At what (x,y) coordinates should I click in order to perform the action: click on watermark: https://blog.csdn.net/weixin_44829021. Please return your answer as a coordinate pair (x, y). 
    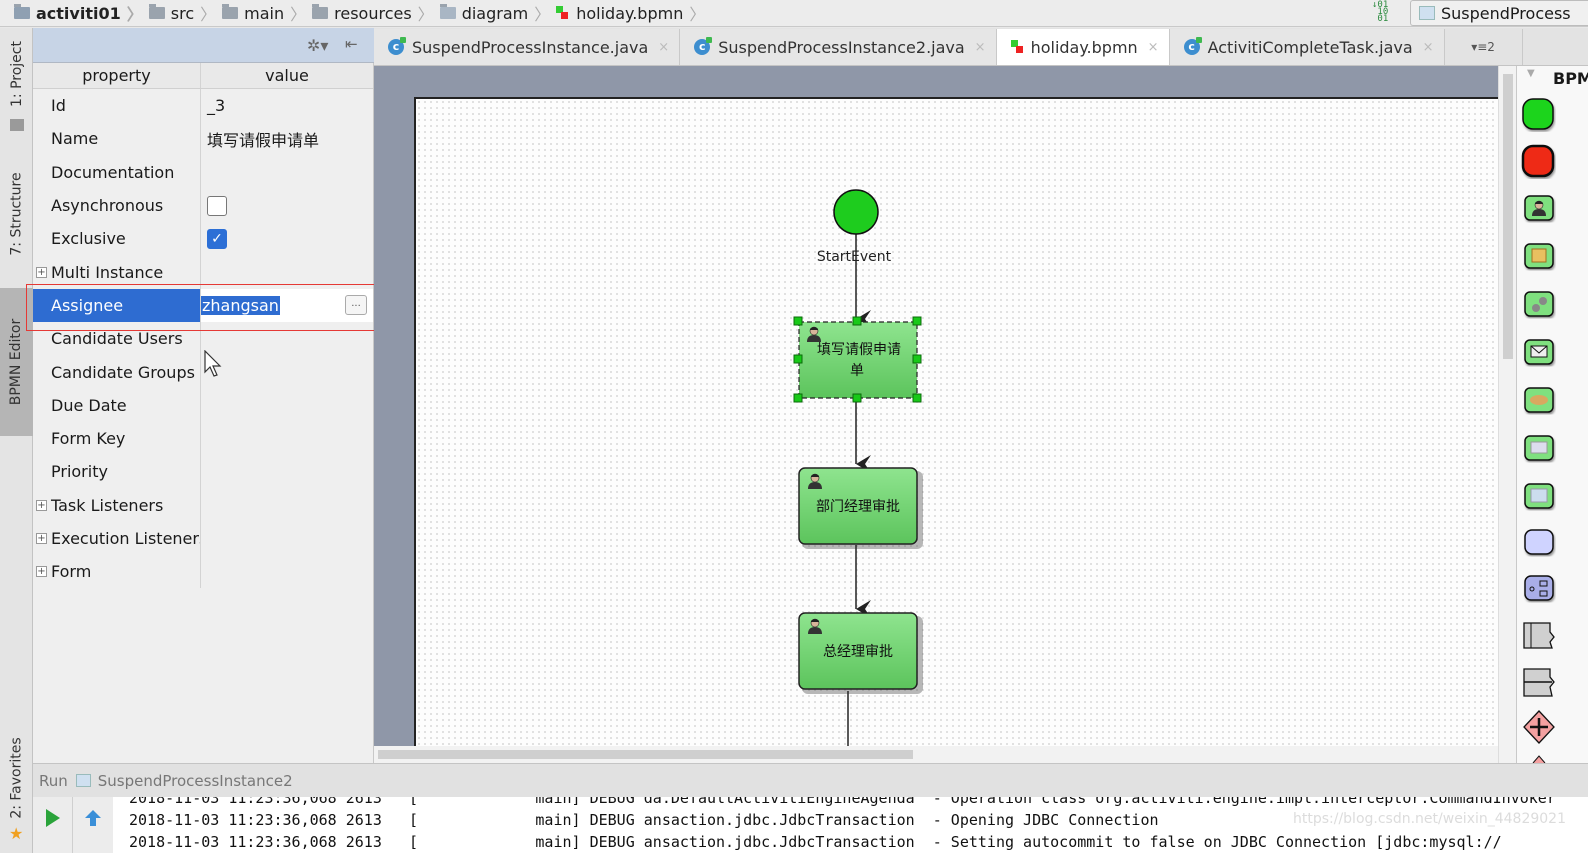
    Looking at the image, I should click on (1429, 819).